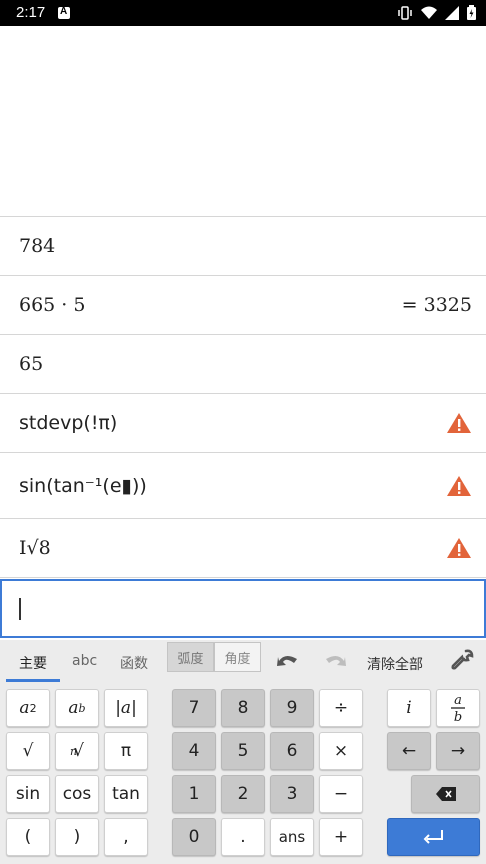 The height and width of the screenshot is (864, 486). Describe the element at coordinates (190, 657) in the screenshot. I see `radians-toggle: 弧度` at that location.